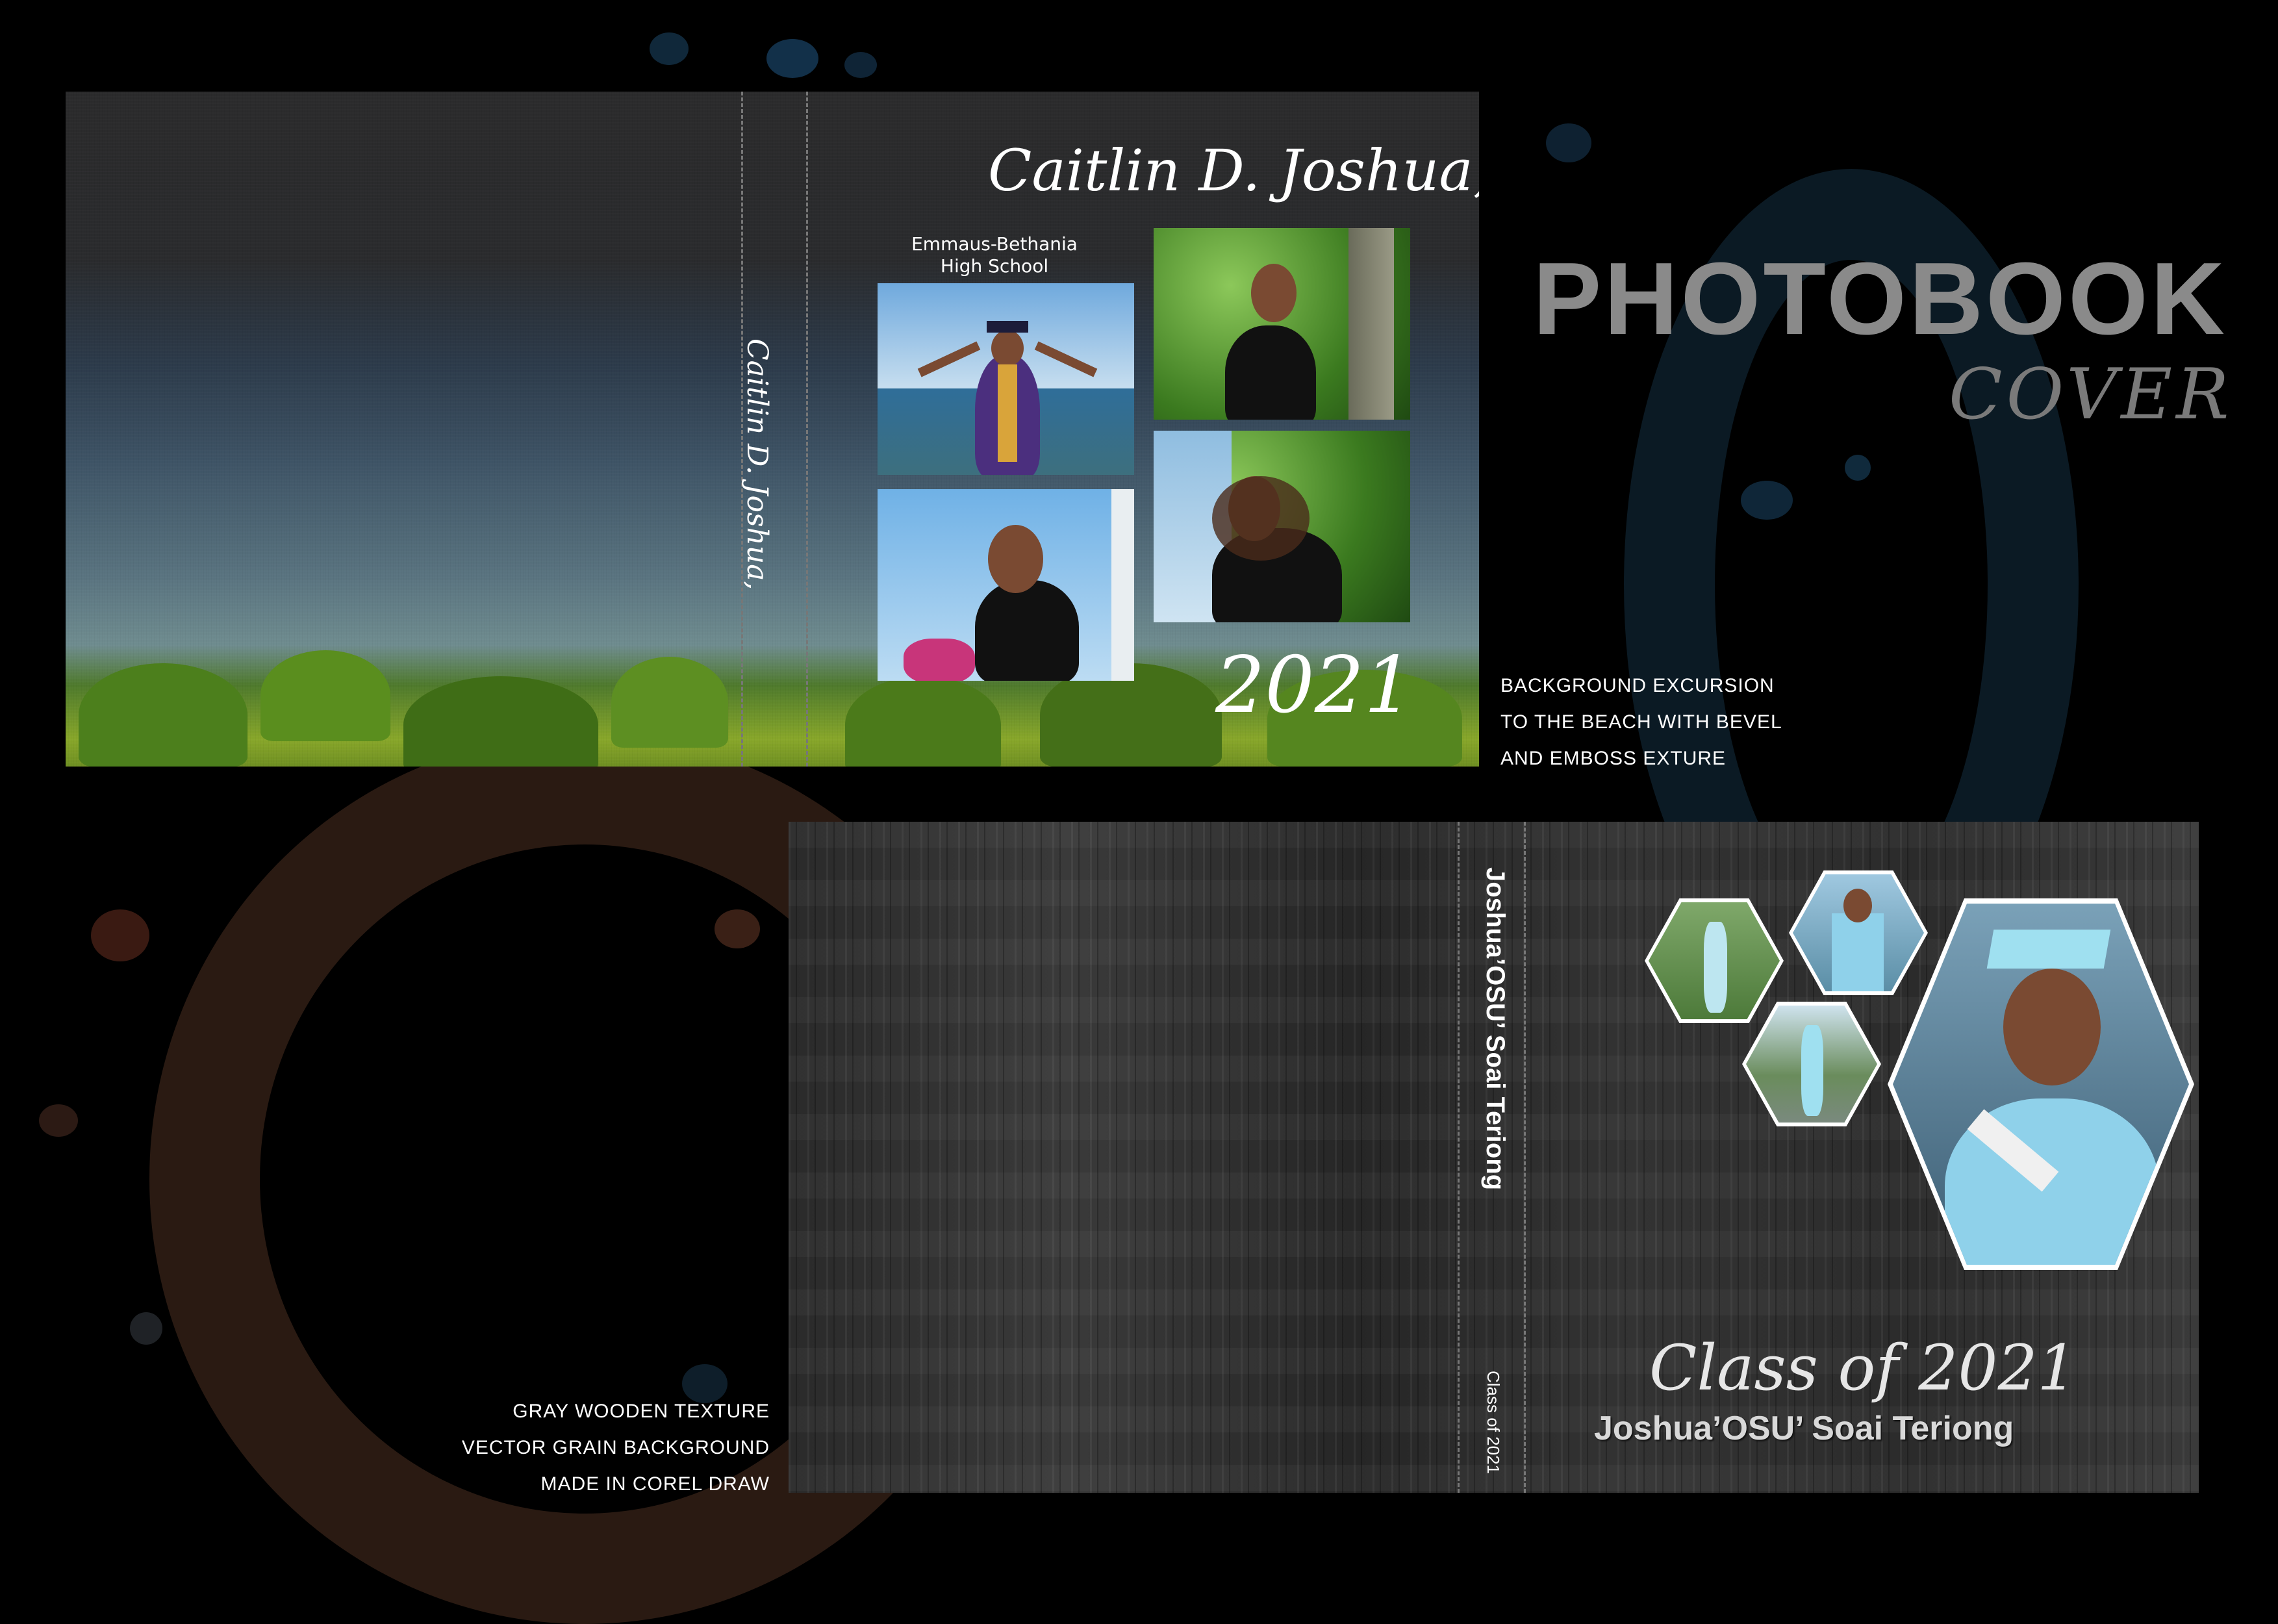 This screenshot has width=2278, height=1624. Describe the element at coordinates (1006, 585) in the screenshot. I see `beach-portrait-photo` at that location.